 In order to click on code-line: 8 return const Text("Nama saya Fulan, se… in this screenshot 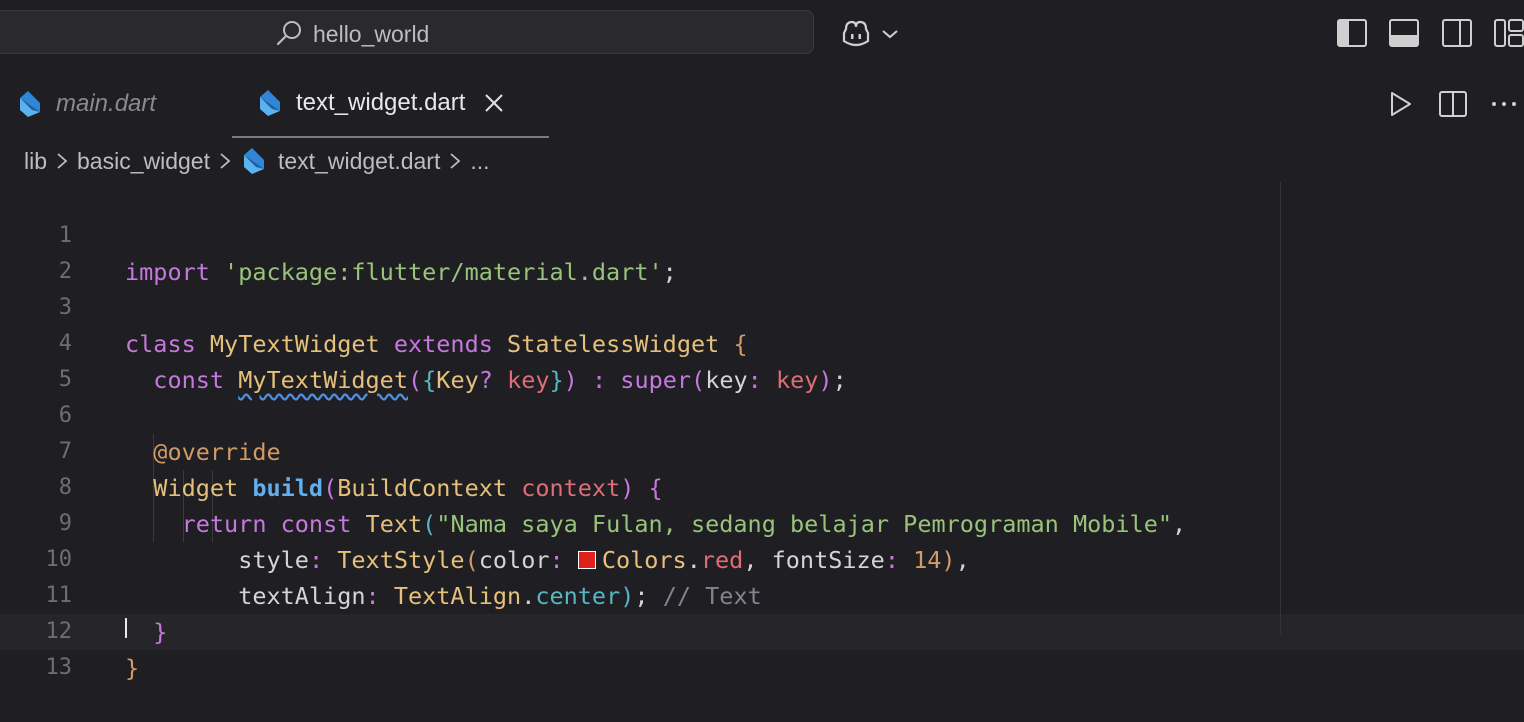, I will do `click(762, 486)`.